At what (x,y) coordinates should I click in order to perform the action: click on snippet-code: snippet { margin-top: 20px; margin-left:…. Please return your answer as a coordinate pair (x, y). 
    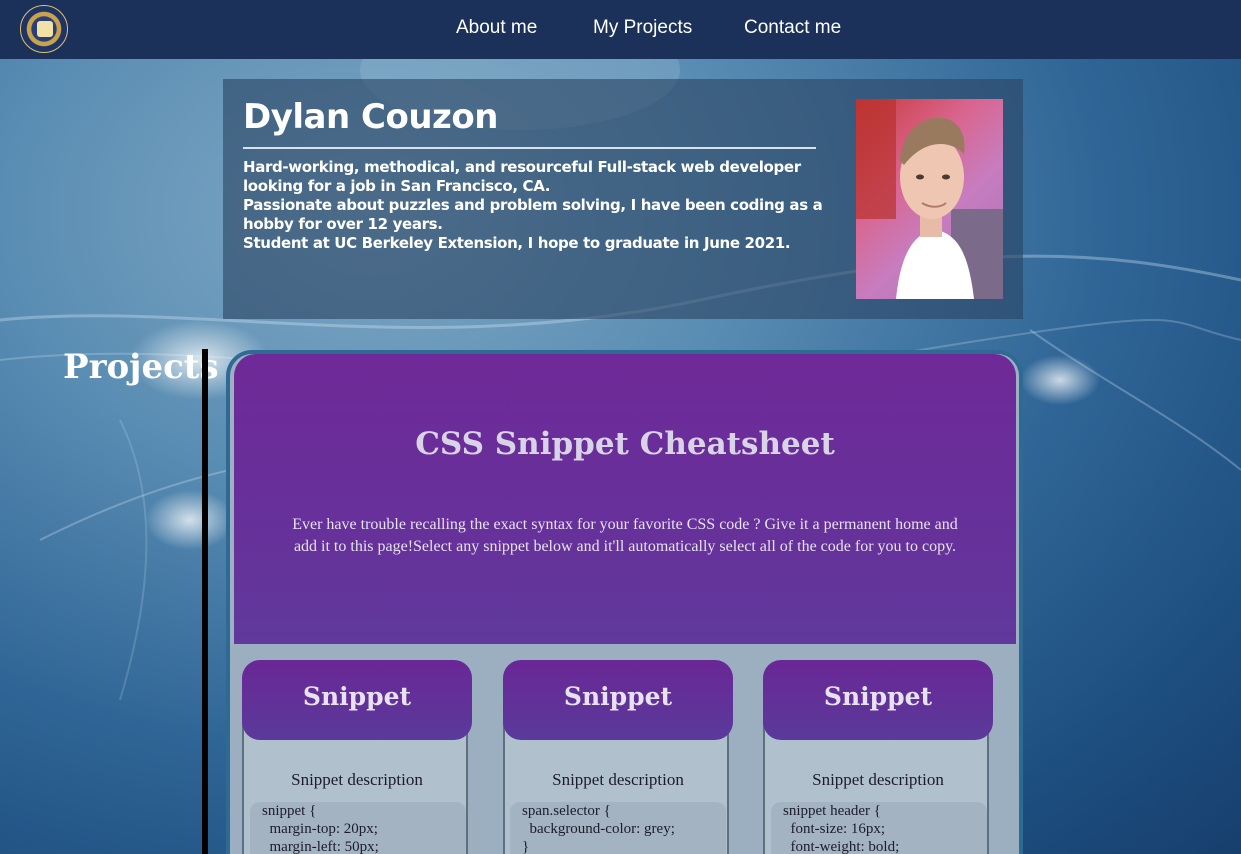
    Looking at the image, I should click on (358, 828).